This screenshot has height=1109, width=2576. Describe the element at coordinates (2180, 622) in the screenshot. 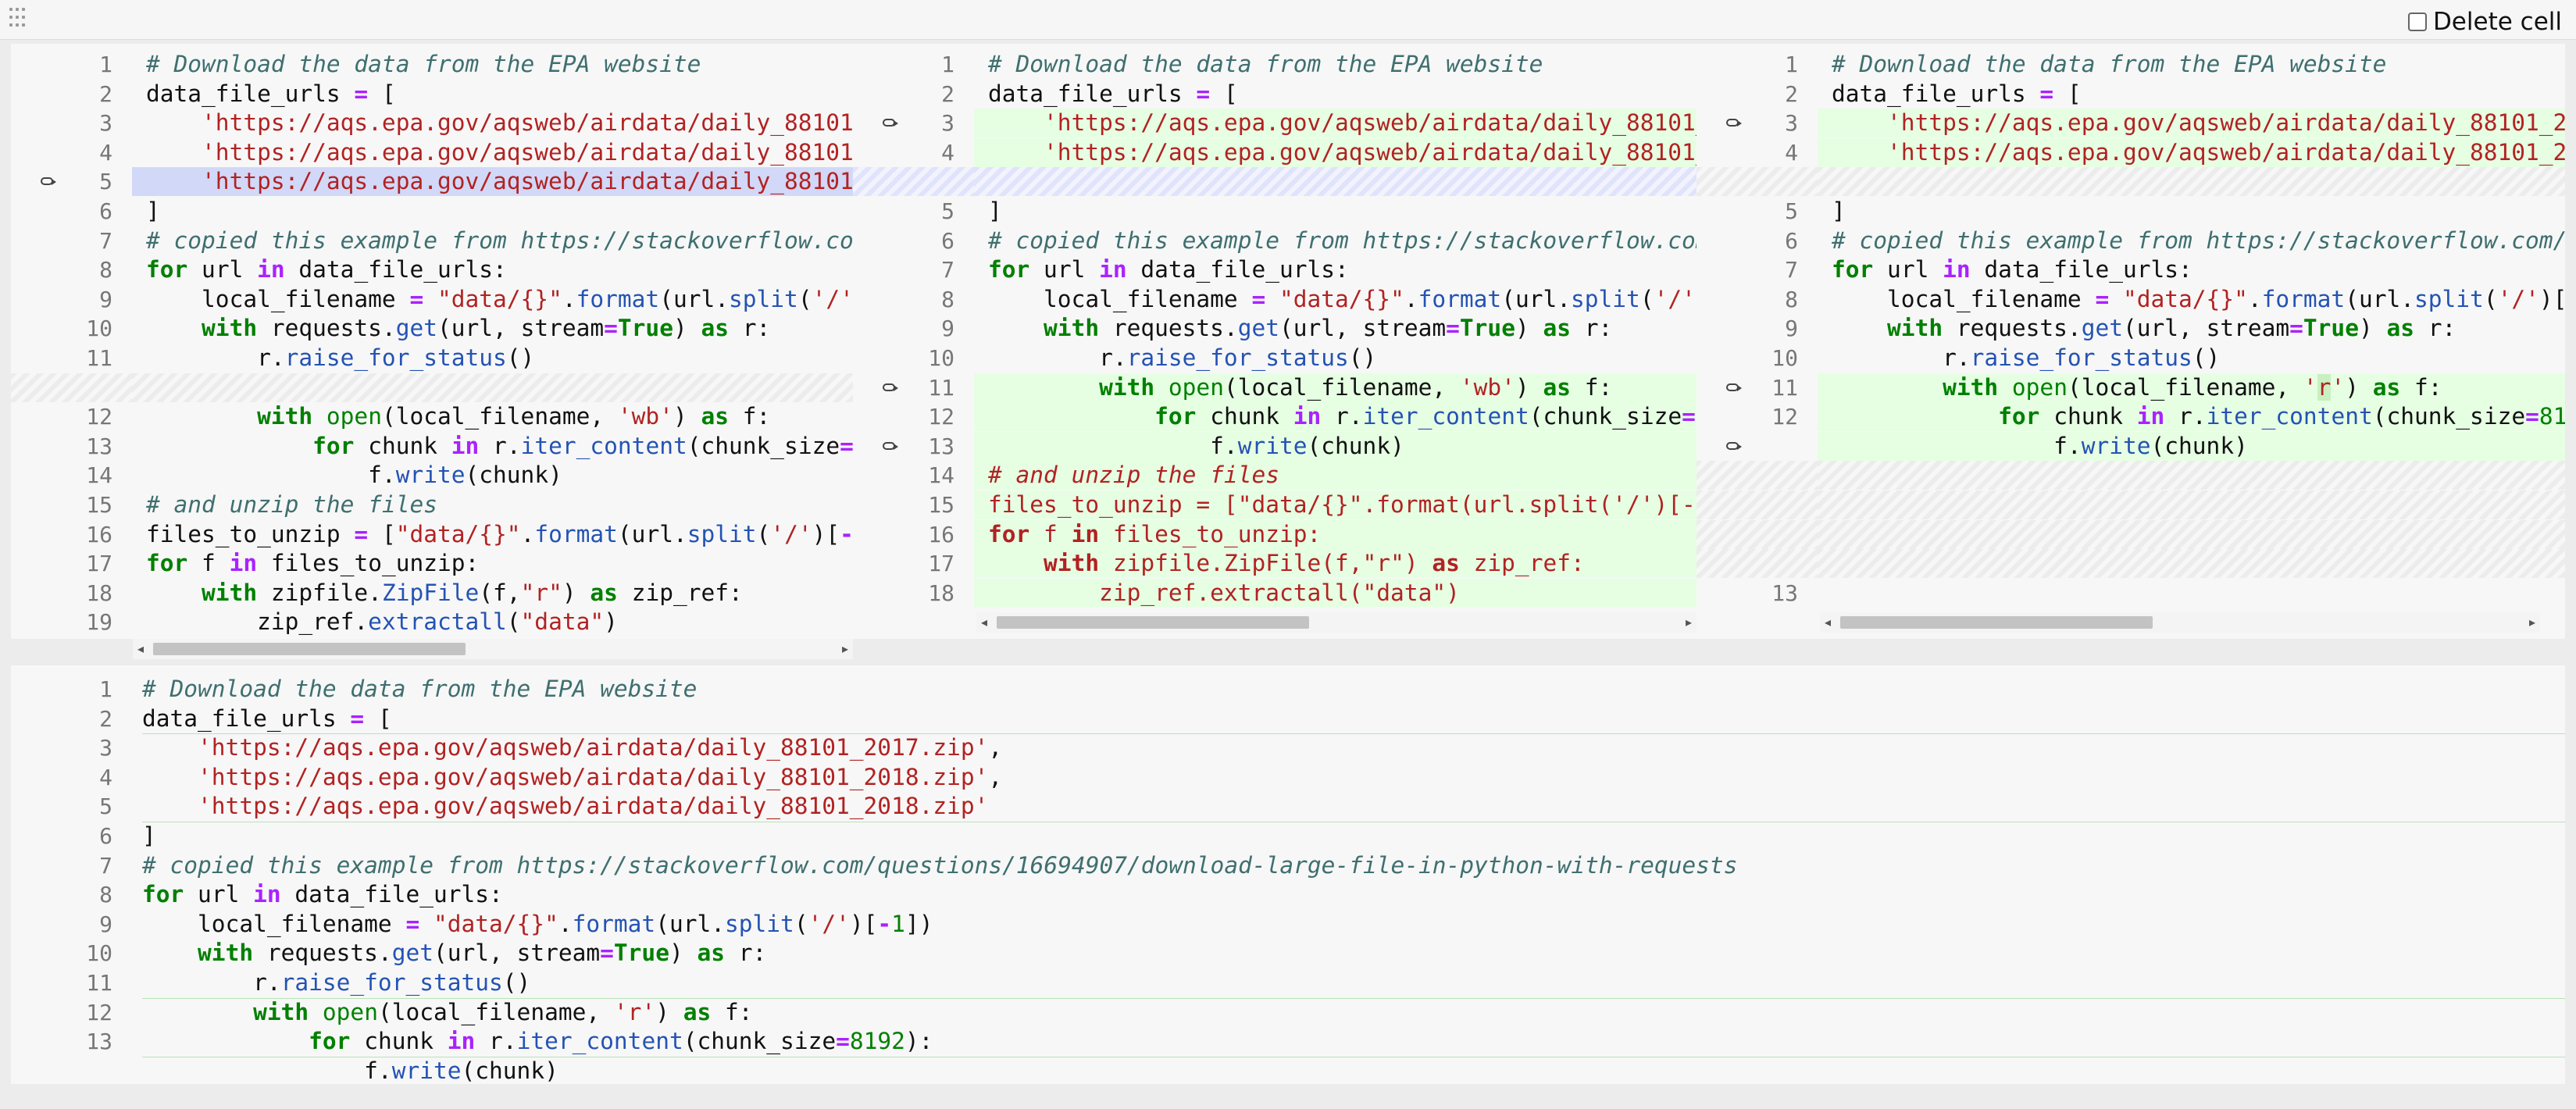

I see `horizontal-scrollbar-remote: ◂ ▸` at that location.